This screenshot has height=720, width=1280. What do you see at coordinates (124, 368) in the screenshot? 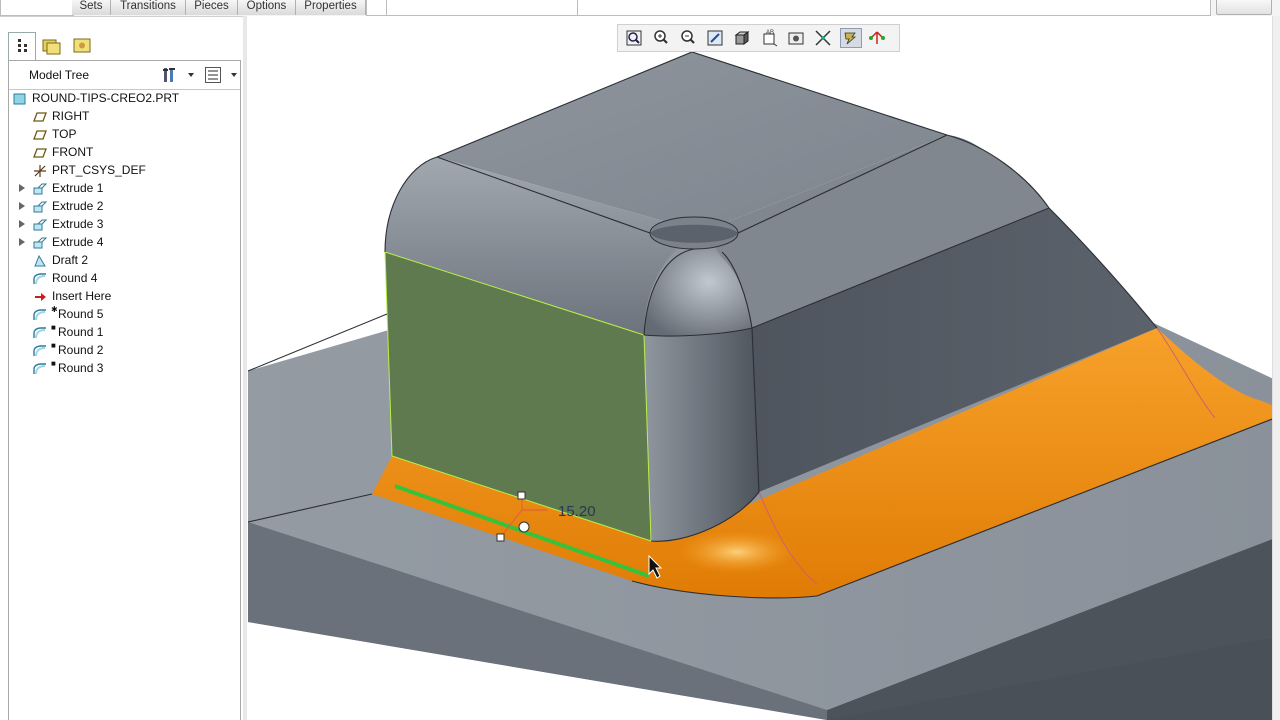
I see `model-tree-item: ■ Round 3` at bounding box center [124, 368].